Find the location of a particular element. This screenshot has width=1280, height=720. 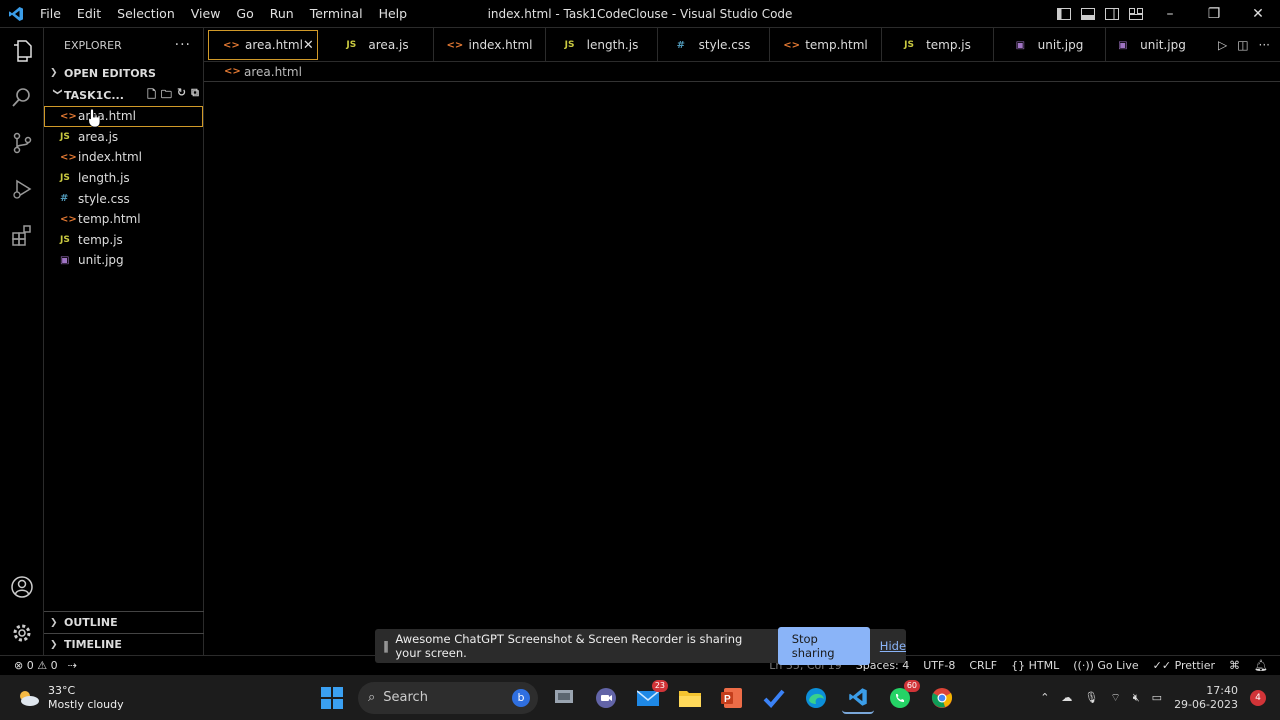

chrome-icon is located at coordinates (942, 698).